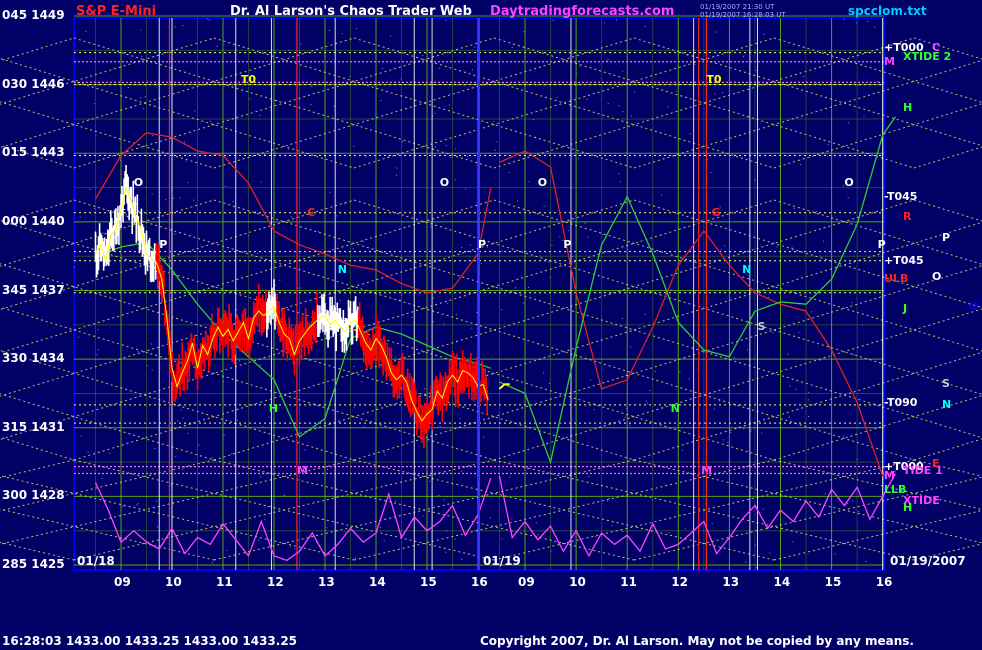  Describe the element at coordinates (577, 582) in the screenshot. I see `x-axis-tick: 10` at that location.